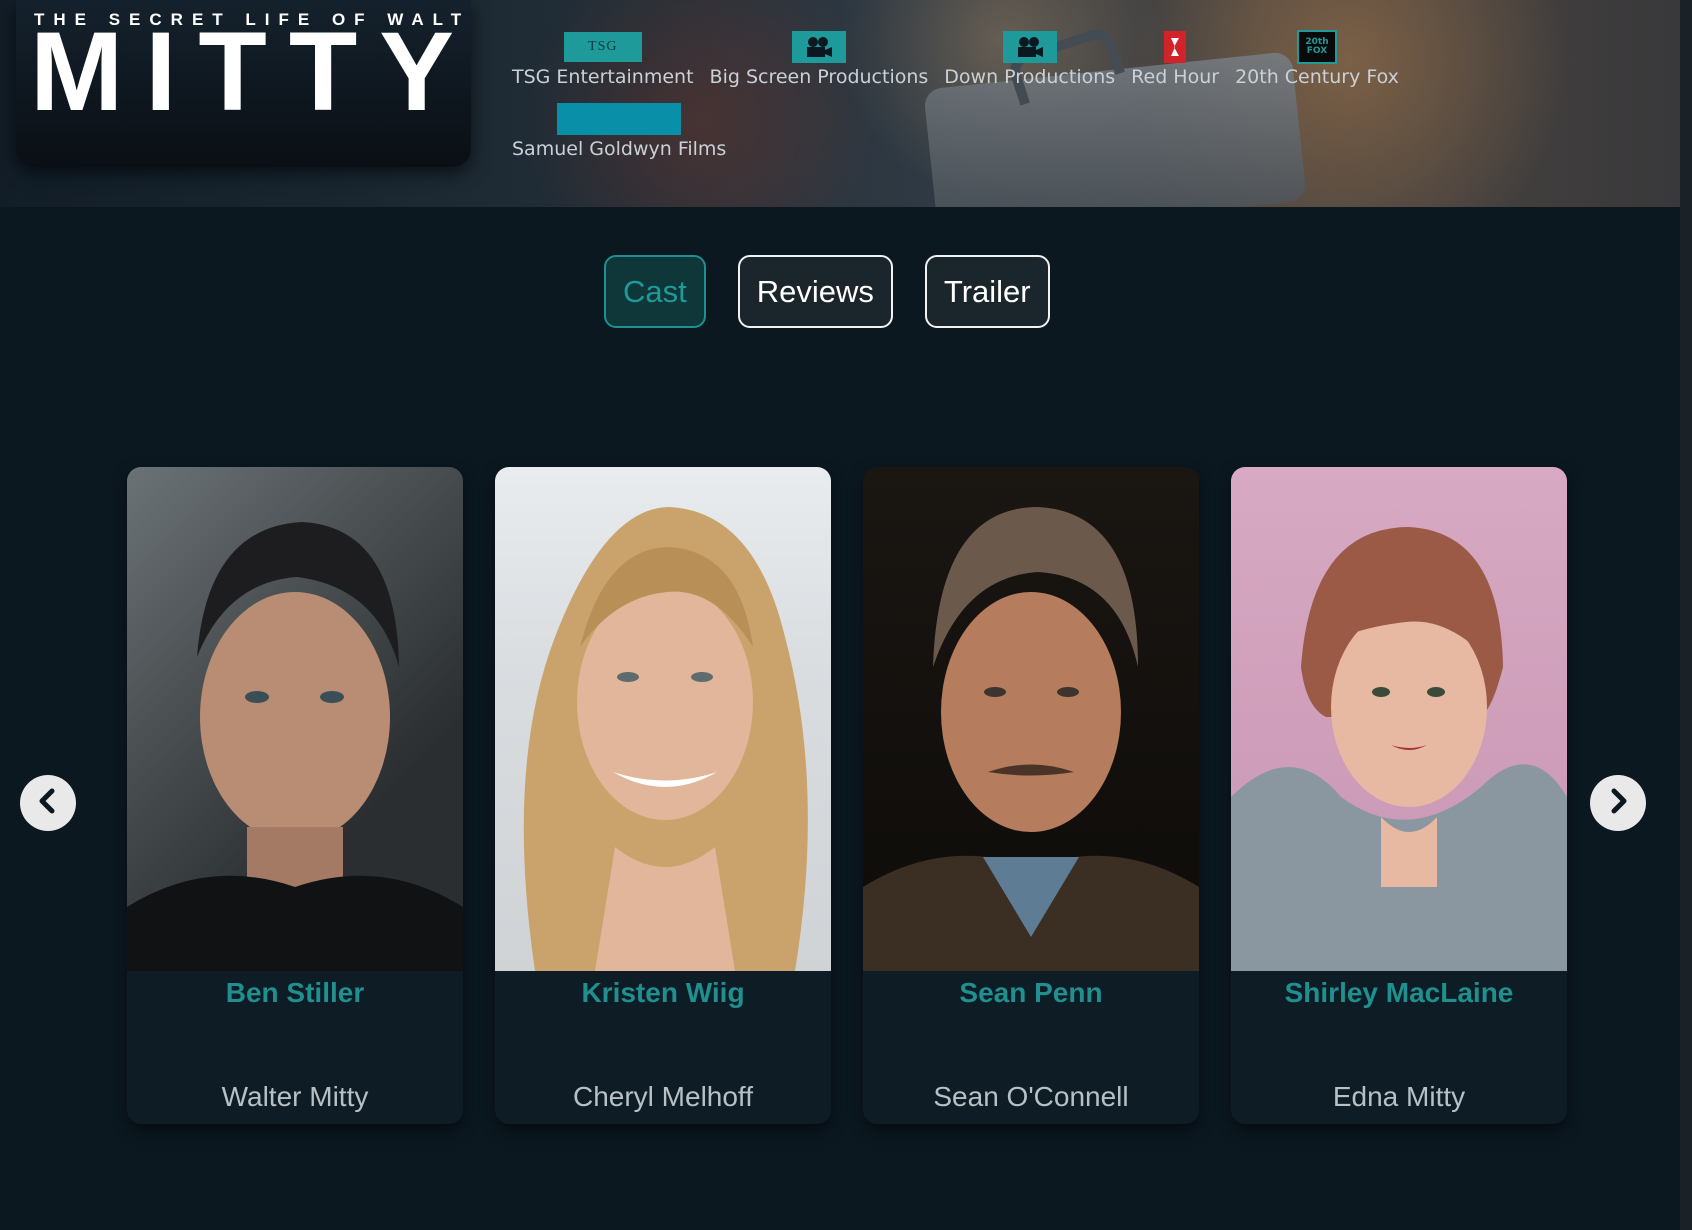 This screenshot has width=1692, height=1230. What do you see at coordinates (1175, 77) in the screenshot?
I see `company-name: Red Hour` at bounding box center [1175, 77].